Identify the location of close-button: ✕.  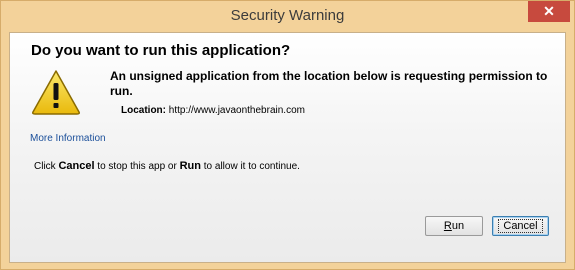
(549, 11).